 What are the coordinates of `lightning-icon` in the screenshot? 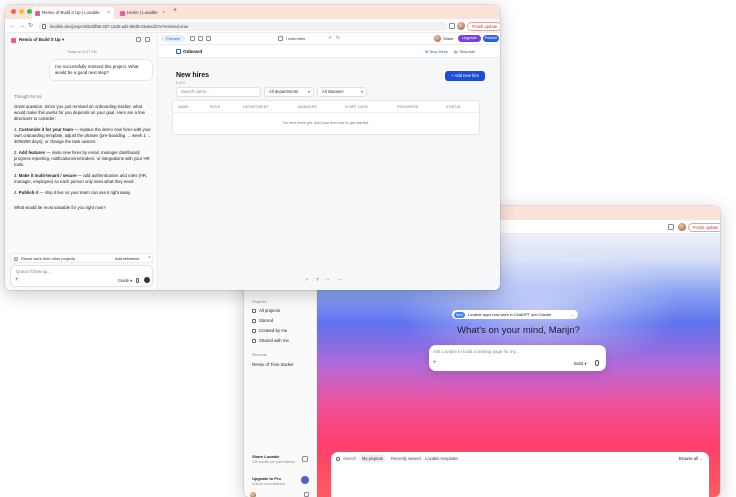 It's located at (305, 480).